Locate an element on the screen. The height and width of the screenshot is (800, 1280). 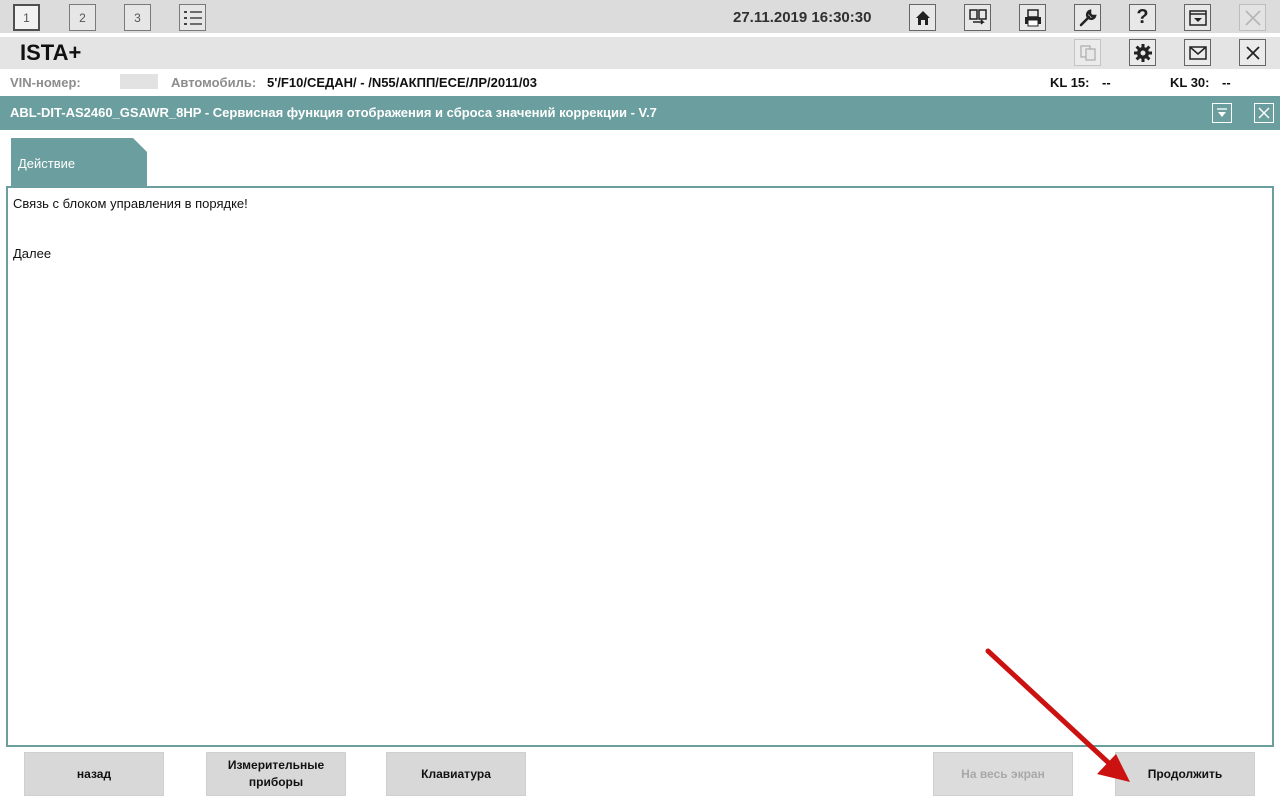
window-menu-button is located at coordinates (1197, 17).